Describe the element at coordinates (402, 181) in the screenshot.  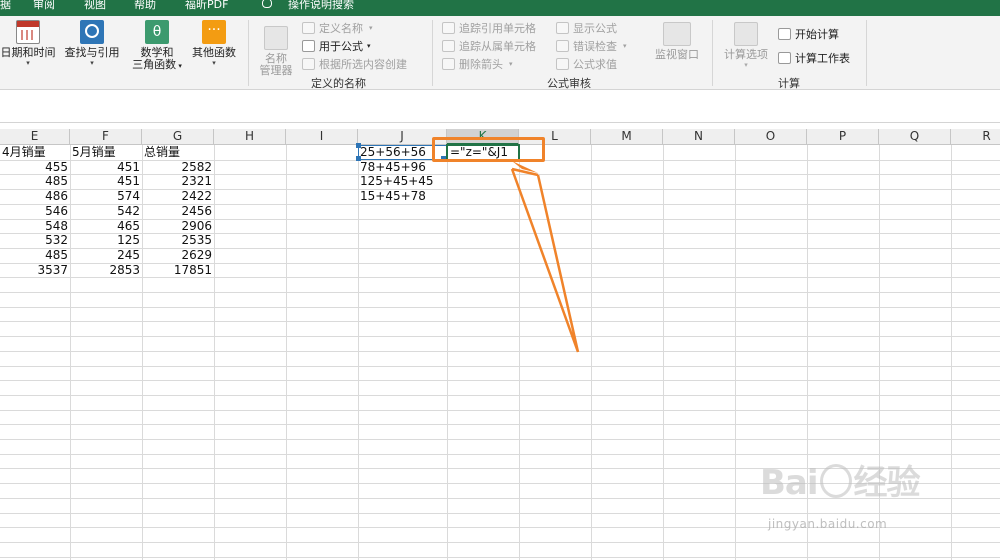
I see `expression-cell-j3: 125+45+45` at that location.